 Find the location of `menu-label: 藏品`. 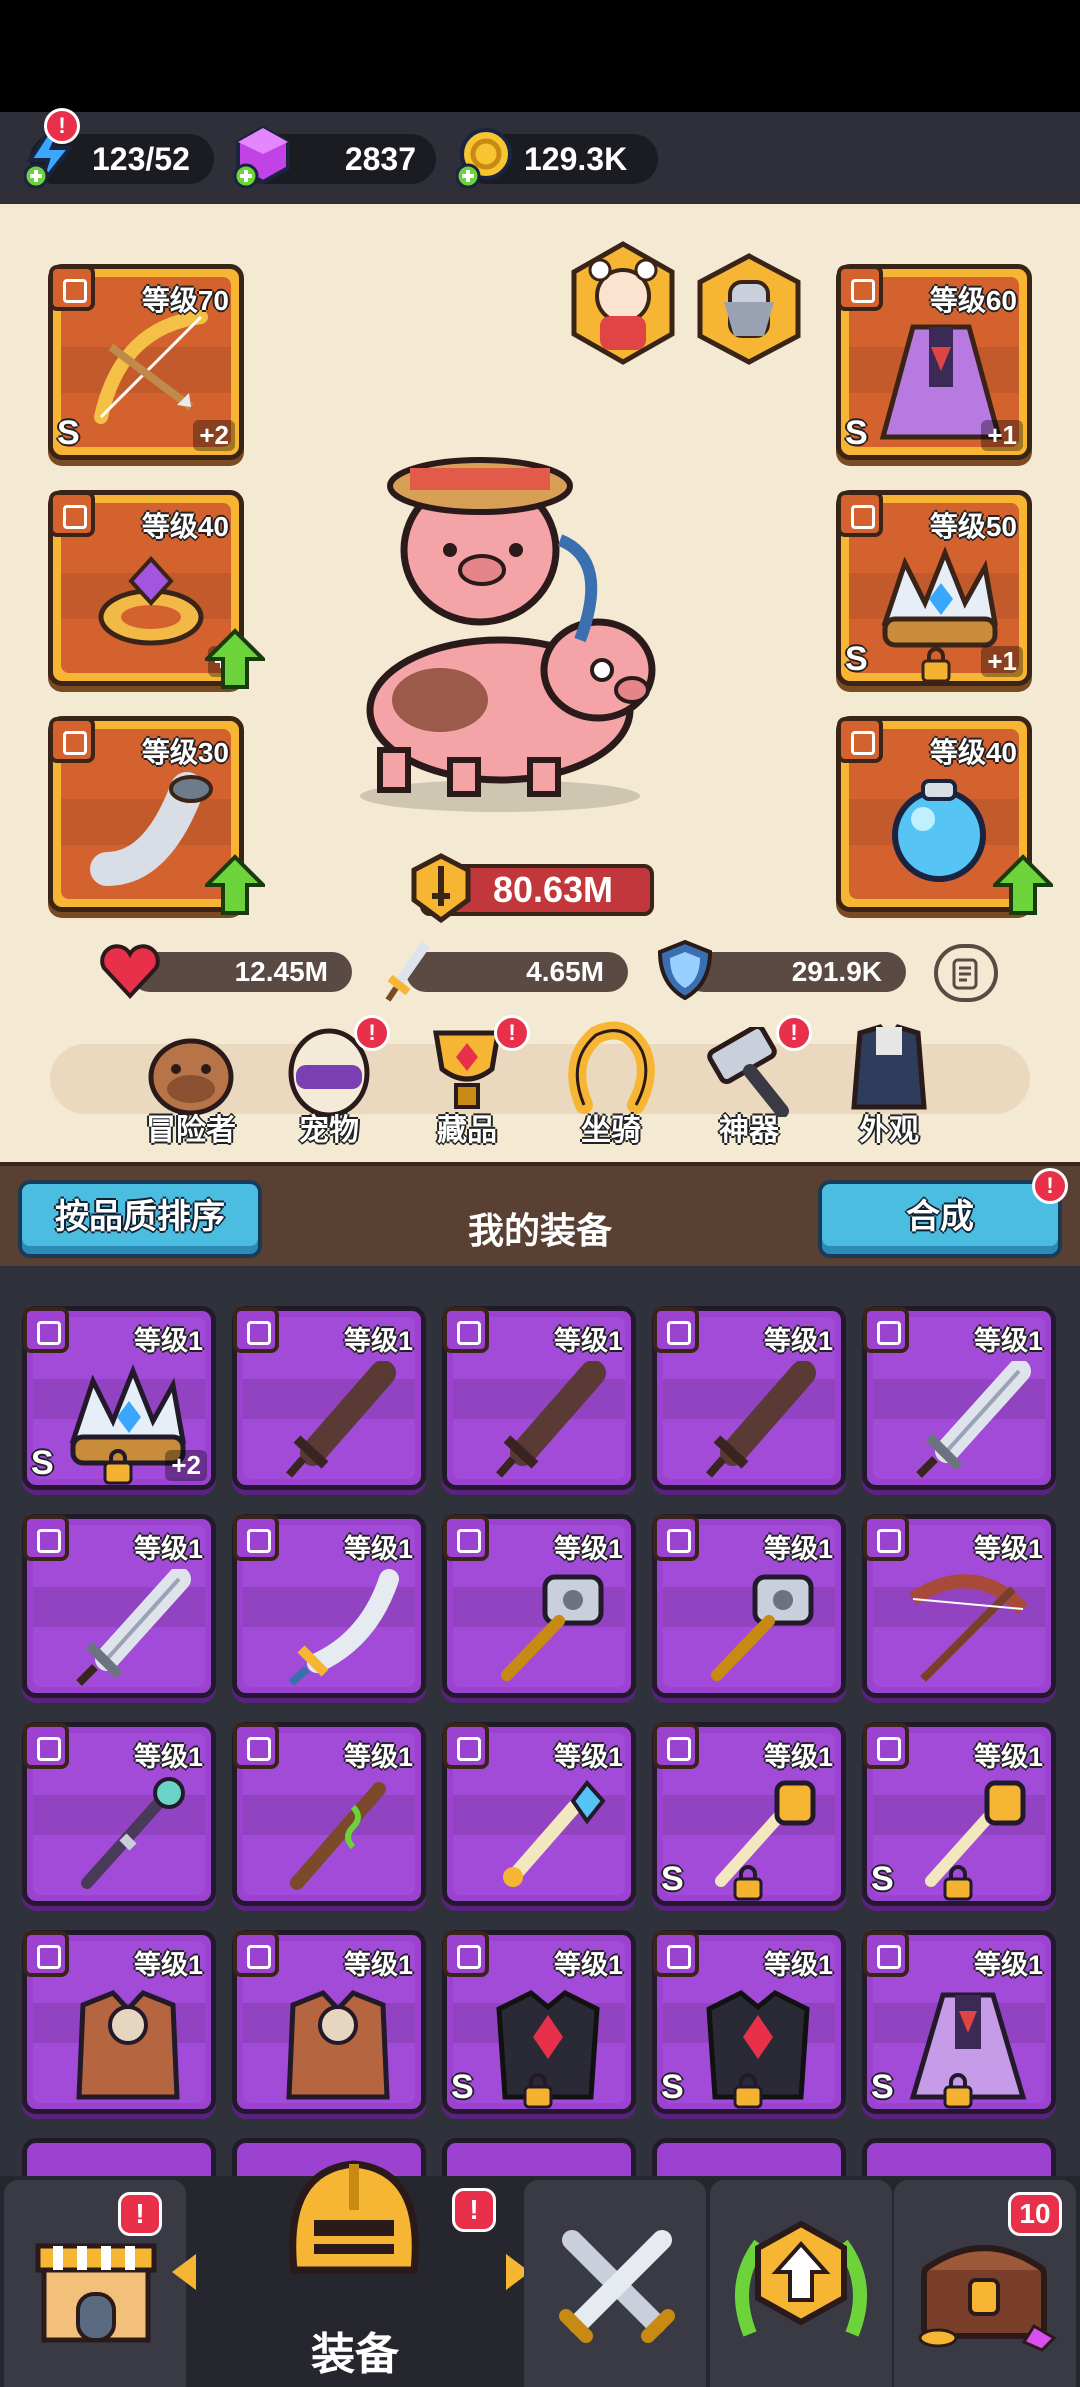

menu-label: 藏品 is located at coordinates (467, 1130).